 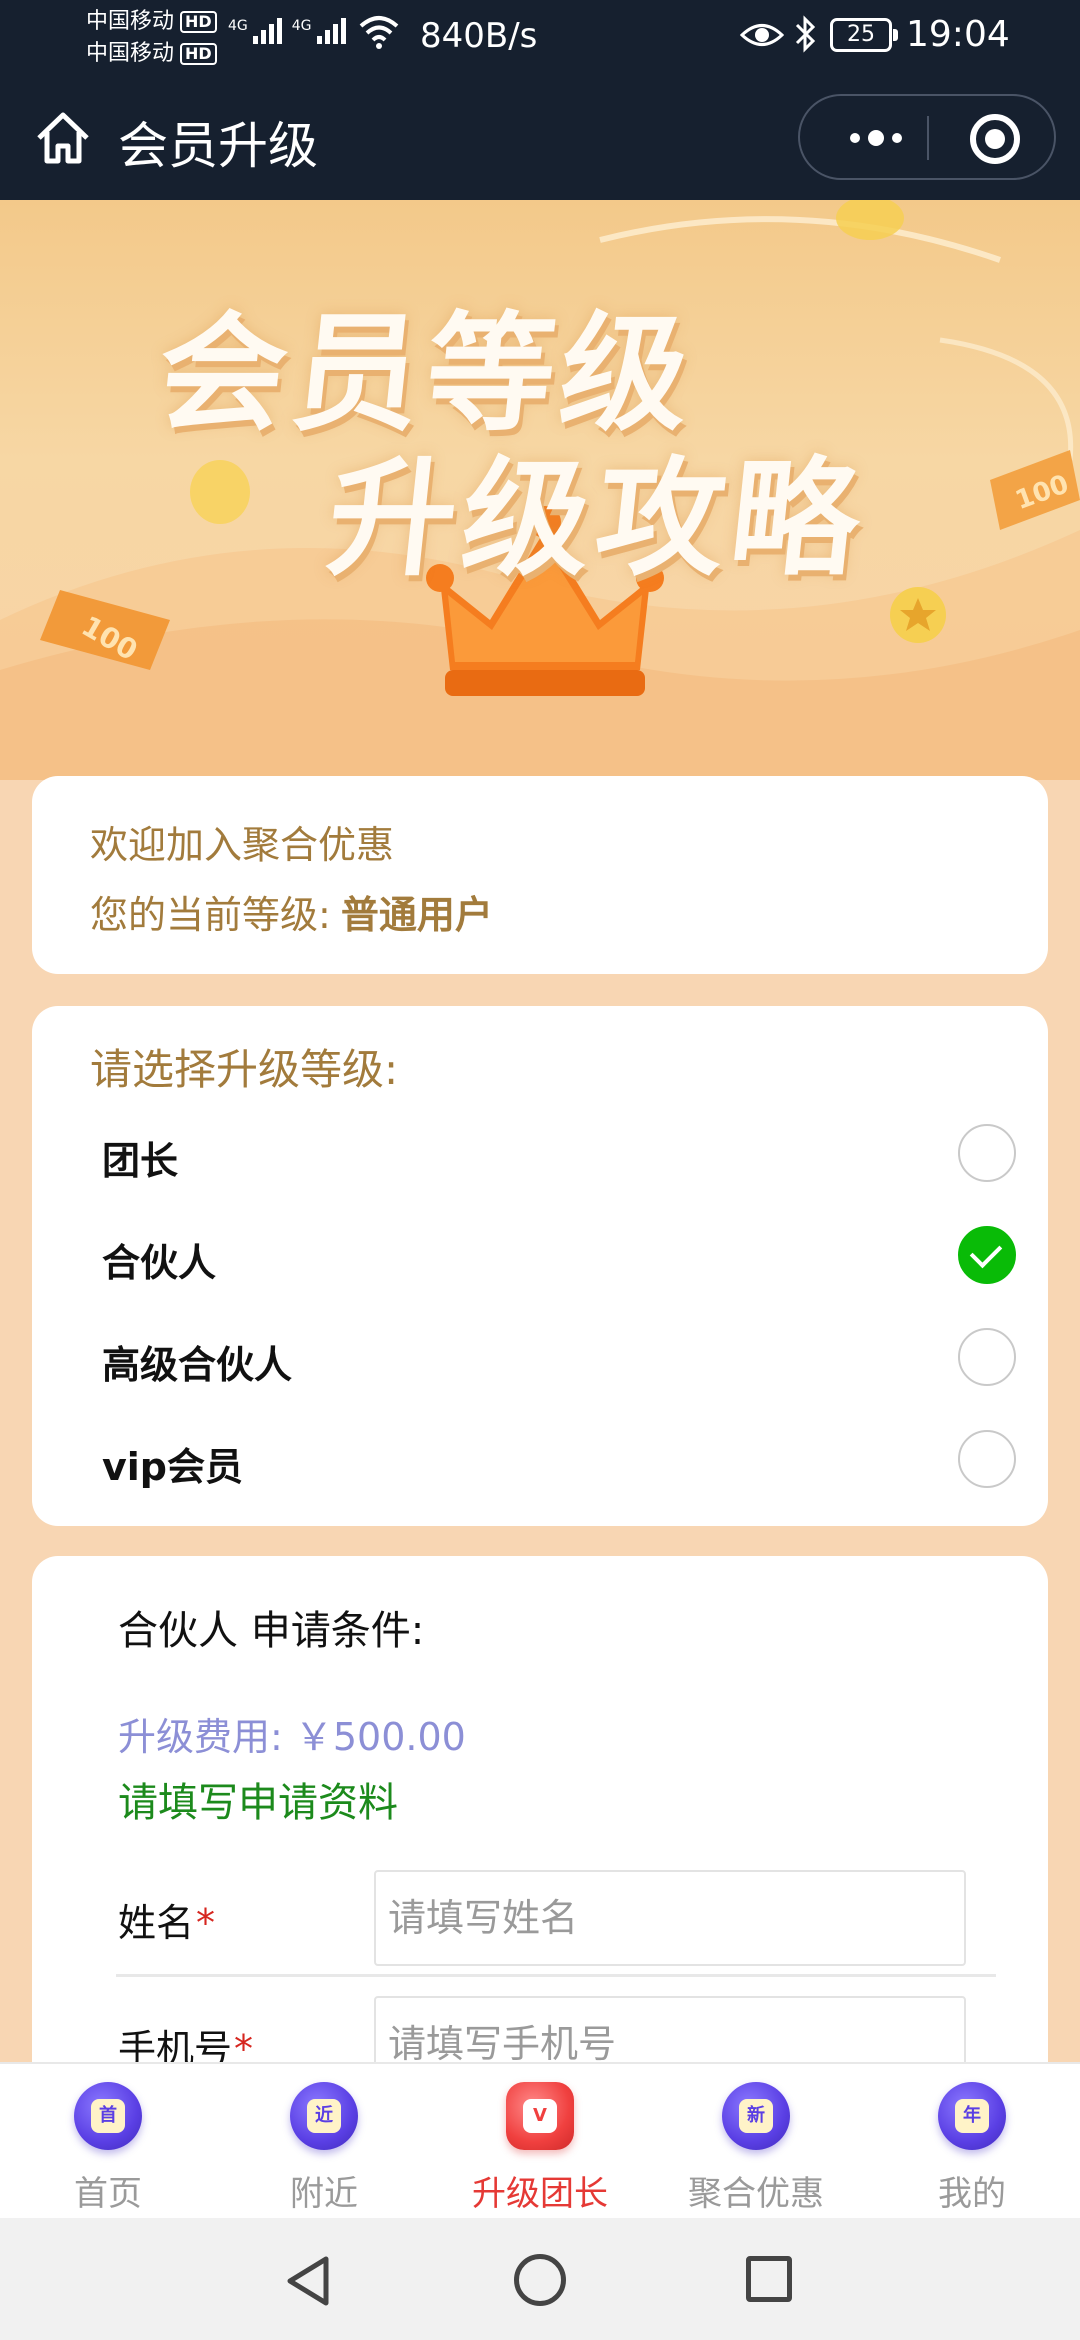 I want to click on page-title: 会员升级, so click(x=218, y=146).